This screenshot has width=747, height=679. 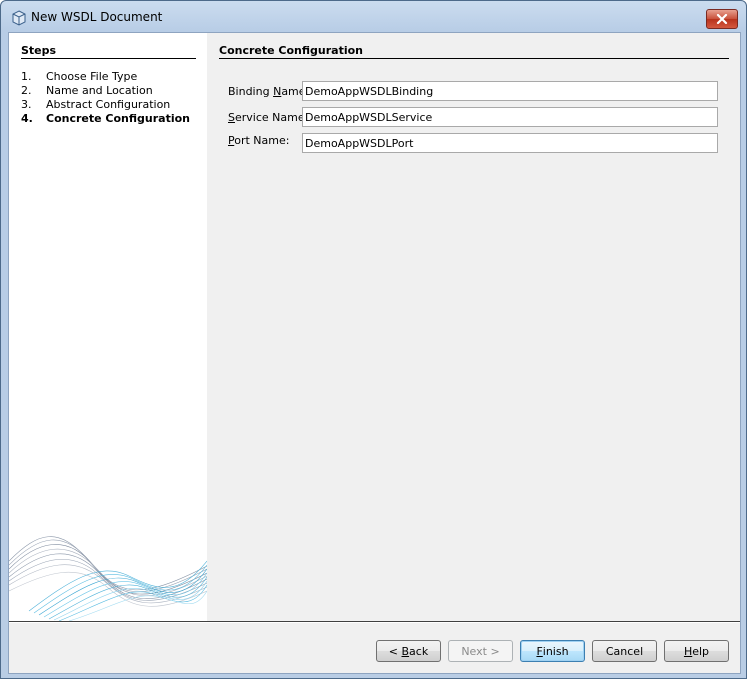 What do you see at coordinates (291, 50) in the screenshot?
I see `content-heading: Concrete Configuration` at bounding box center [291, 50].